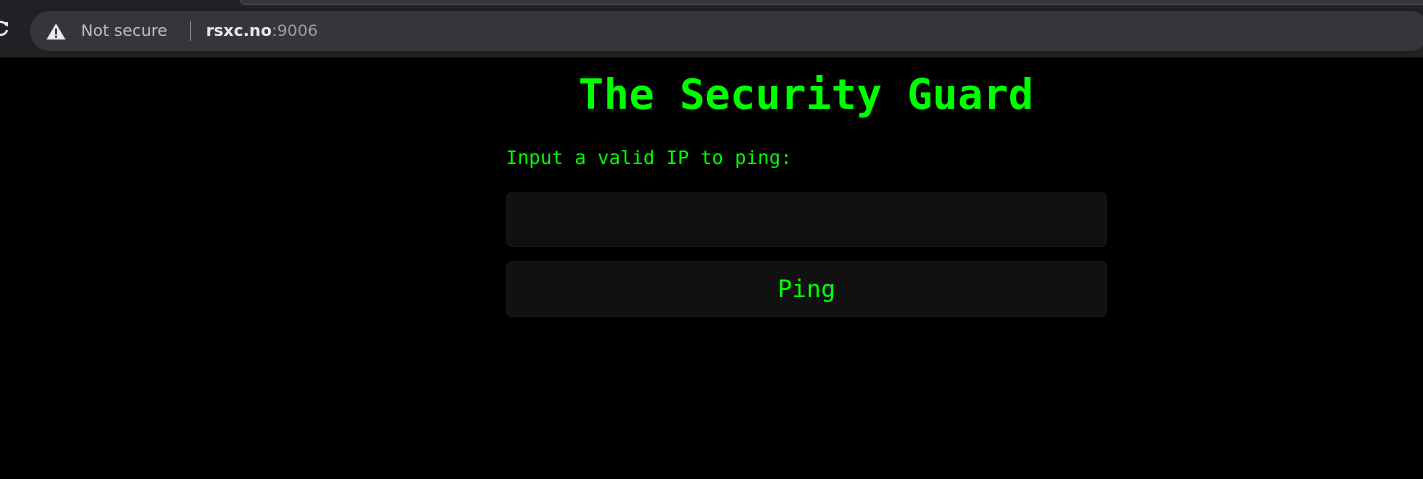  Describe the element at coordinates (190, 31) in the screenshot. I see `address-bar-divider` at that location.